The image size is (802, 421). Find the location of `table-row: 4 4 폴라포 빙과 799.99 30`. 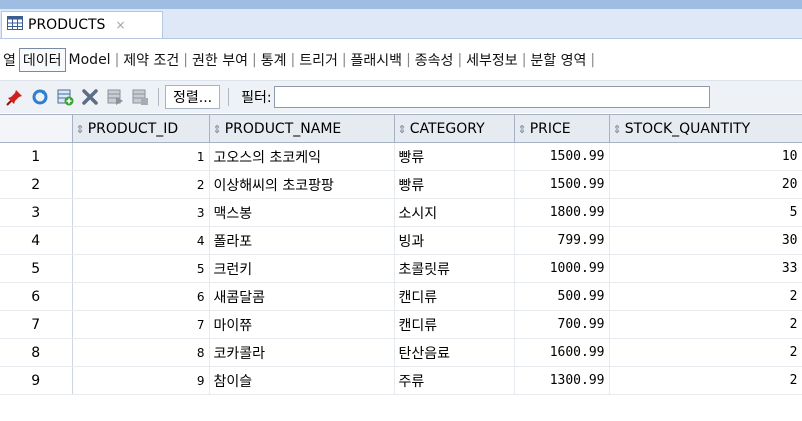

table-row: 4 4 폴라포 빙과 799.99 30 is located at coordinates (401, 240).